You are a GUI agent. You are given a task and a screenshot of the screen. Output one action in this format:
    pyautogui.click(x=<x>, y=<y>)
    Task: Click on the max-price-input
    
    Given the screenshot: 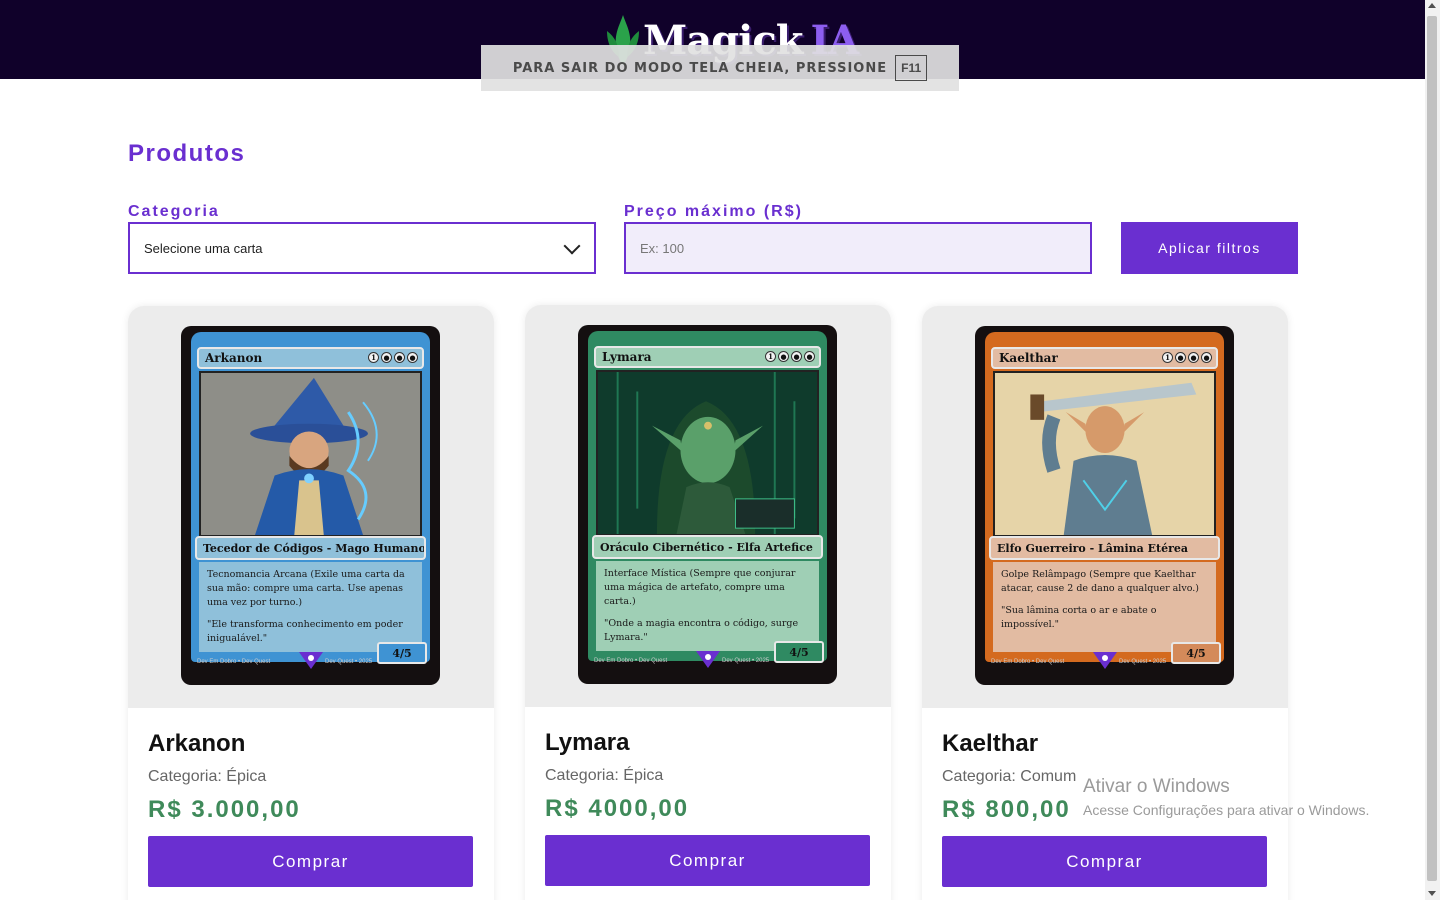 What is the action you would take?
    pyautogui.click(x=858, y=248)
    